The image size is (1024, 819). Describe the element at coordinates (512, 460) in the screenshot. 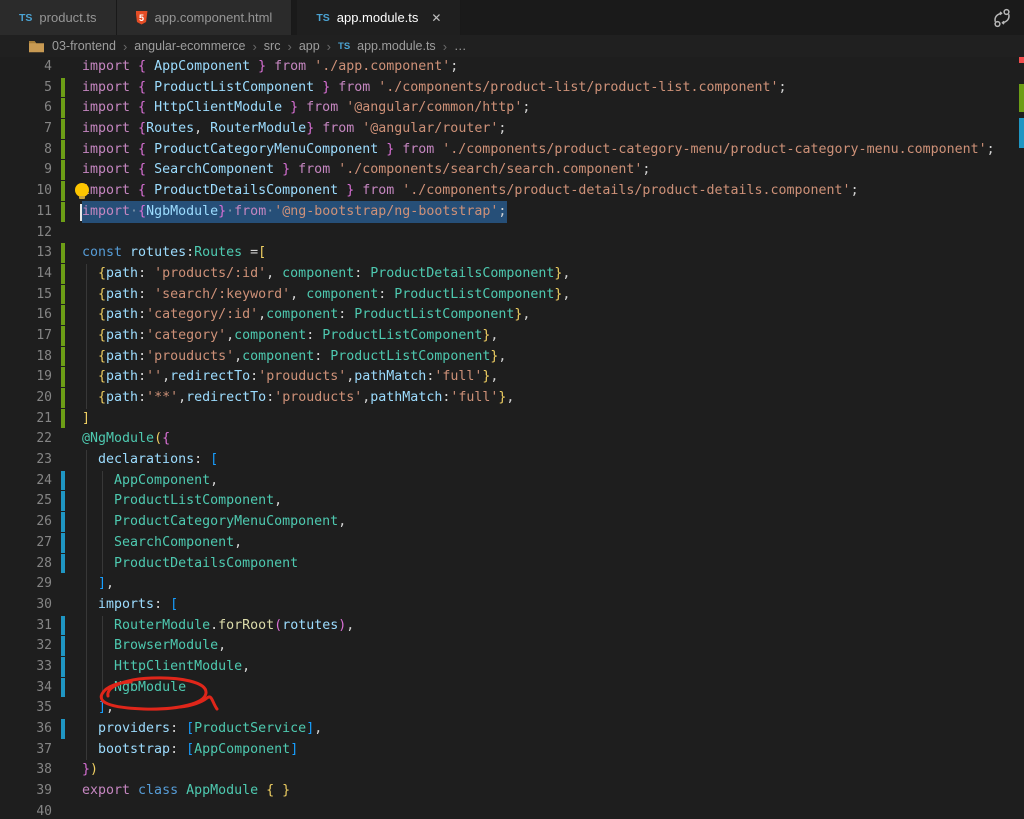

I see `code-line-23: 23 declarations: [` at that location.